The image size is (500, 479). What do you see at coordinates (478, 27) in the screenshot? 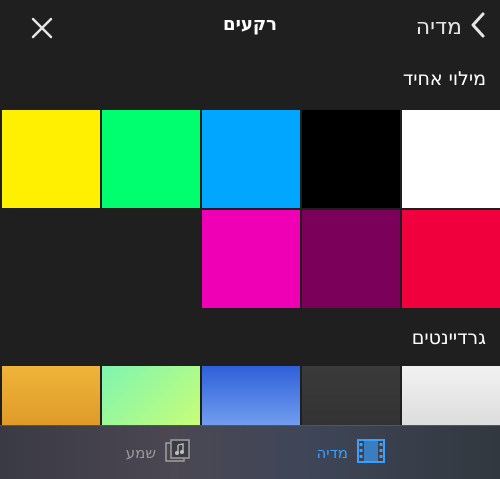
I see `chevron-left-icon` at bounding box center [478, 27].